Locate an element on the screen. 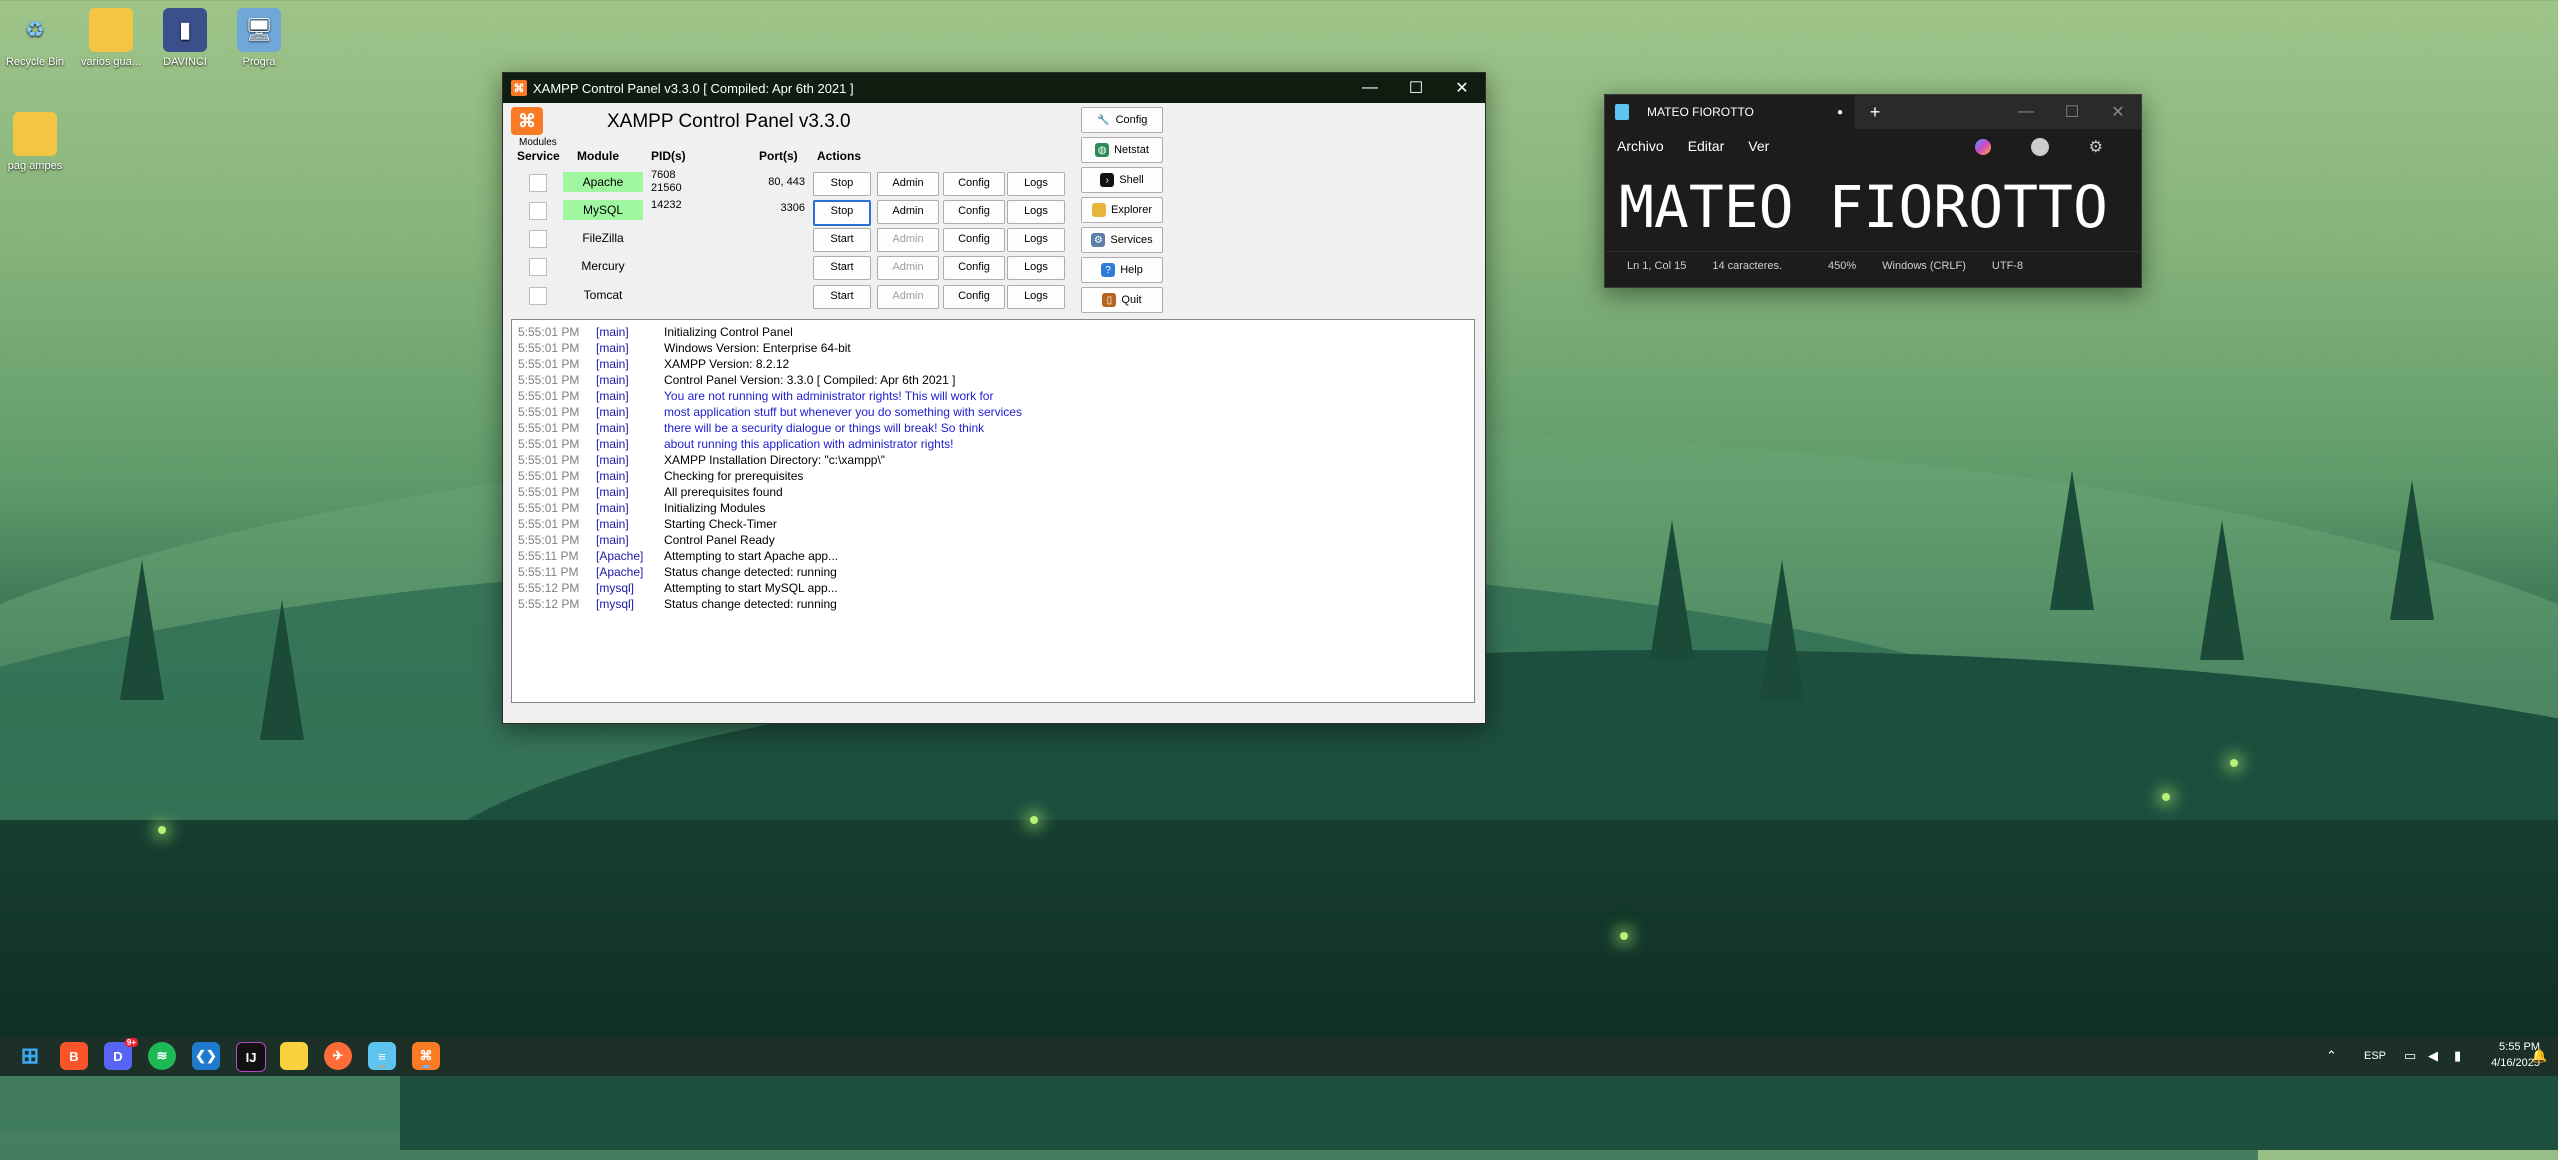 The height and width of the screenshot is (1160, 2558). explorer-button: Explorer is located at coordinates (1122, 210).